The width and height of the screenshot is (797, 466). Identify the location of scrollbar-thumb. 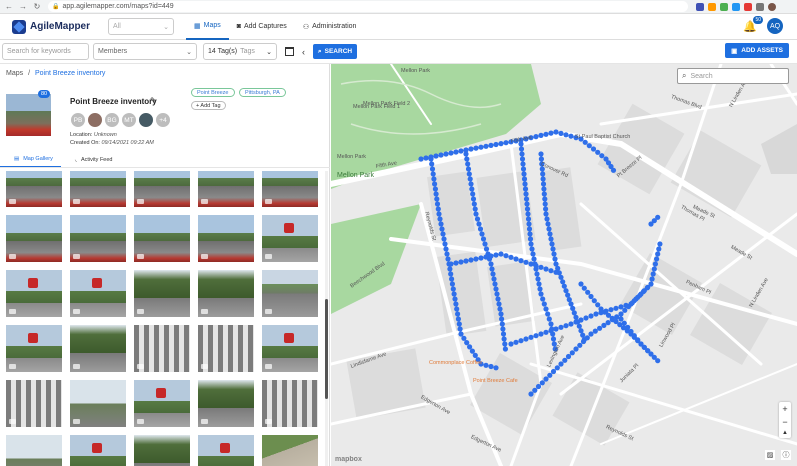
(326, 349).